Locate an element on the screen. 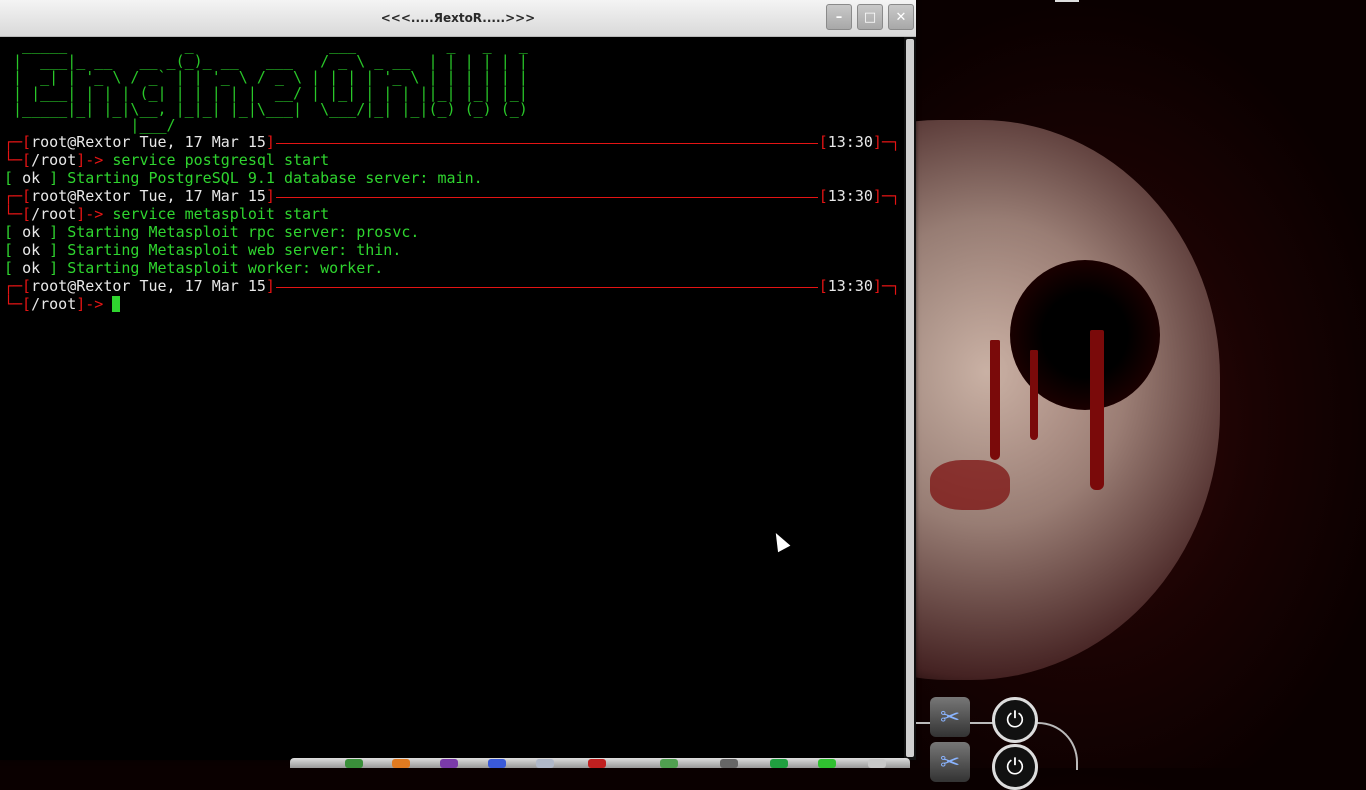  scrollbar-thumb is located at coordinates (910, 398).